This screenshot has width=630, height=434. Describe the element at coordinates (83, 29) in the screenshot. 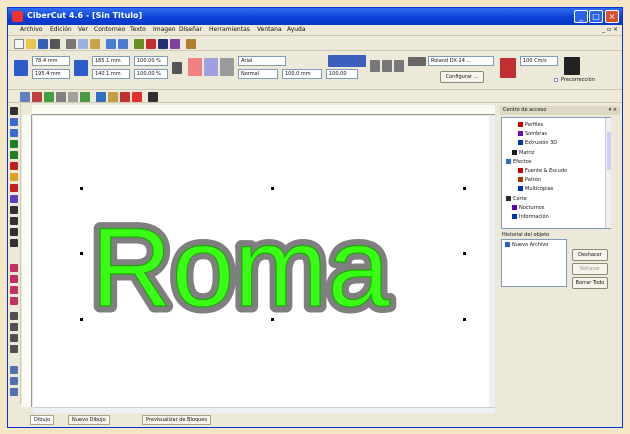

I see `menu-ver: Ver` at that location.